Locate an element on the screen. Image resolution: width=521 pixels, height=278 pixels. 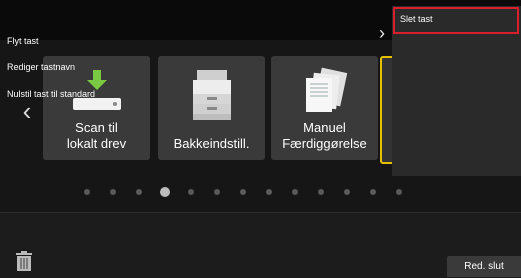
tile-label: Bakkeindstill. is located at coordinates (211, 143).